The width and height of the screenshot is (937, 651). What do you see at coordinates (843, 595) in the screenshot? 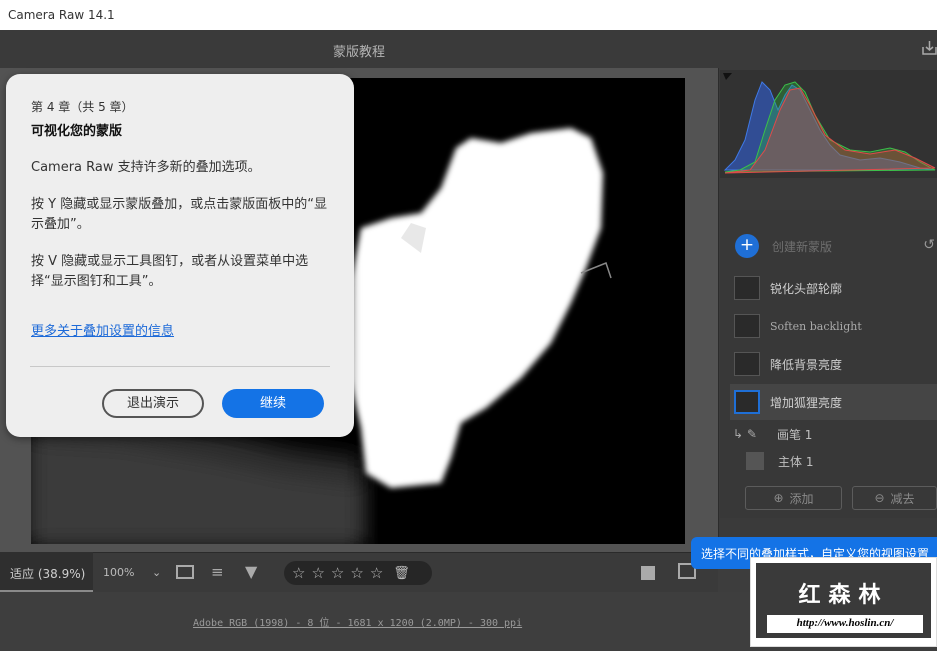
I see `watermark-title: 红森林` at bounding box center [843, 595].